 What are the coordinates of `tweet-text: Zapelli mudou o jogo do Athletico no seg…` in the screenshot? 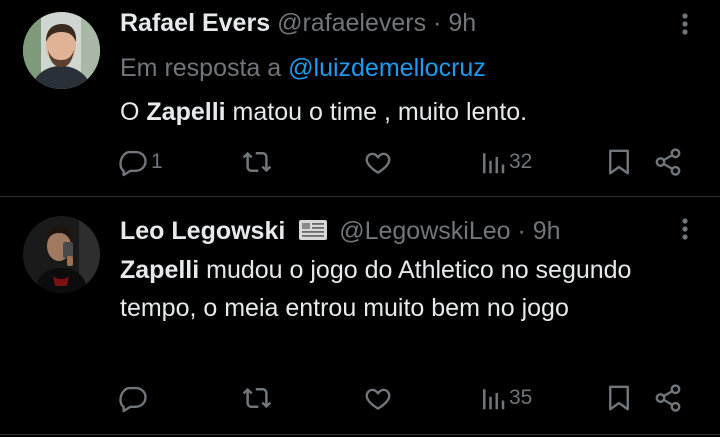 It's located at (410, 289).